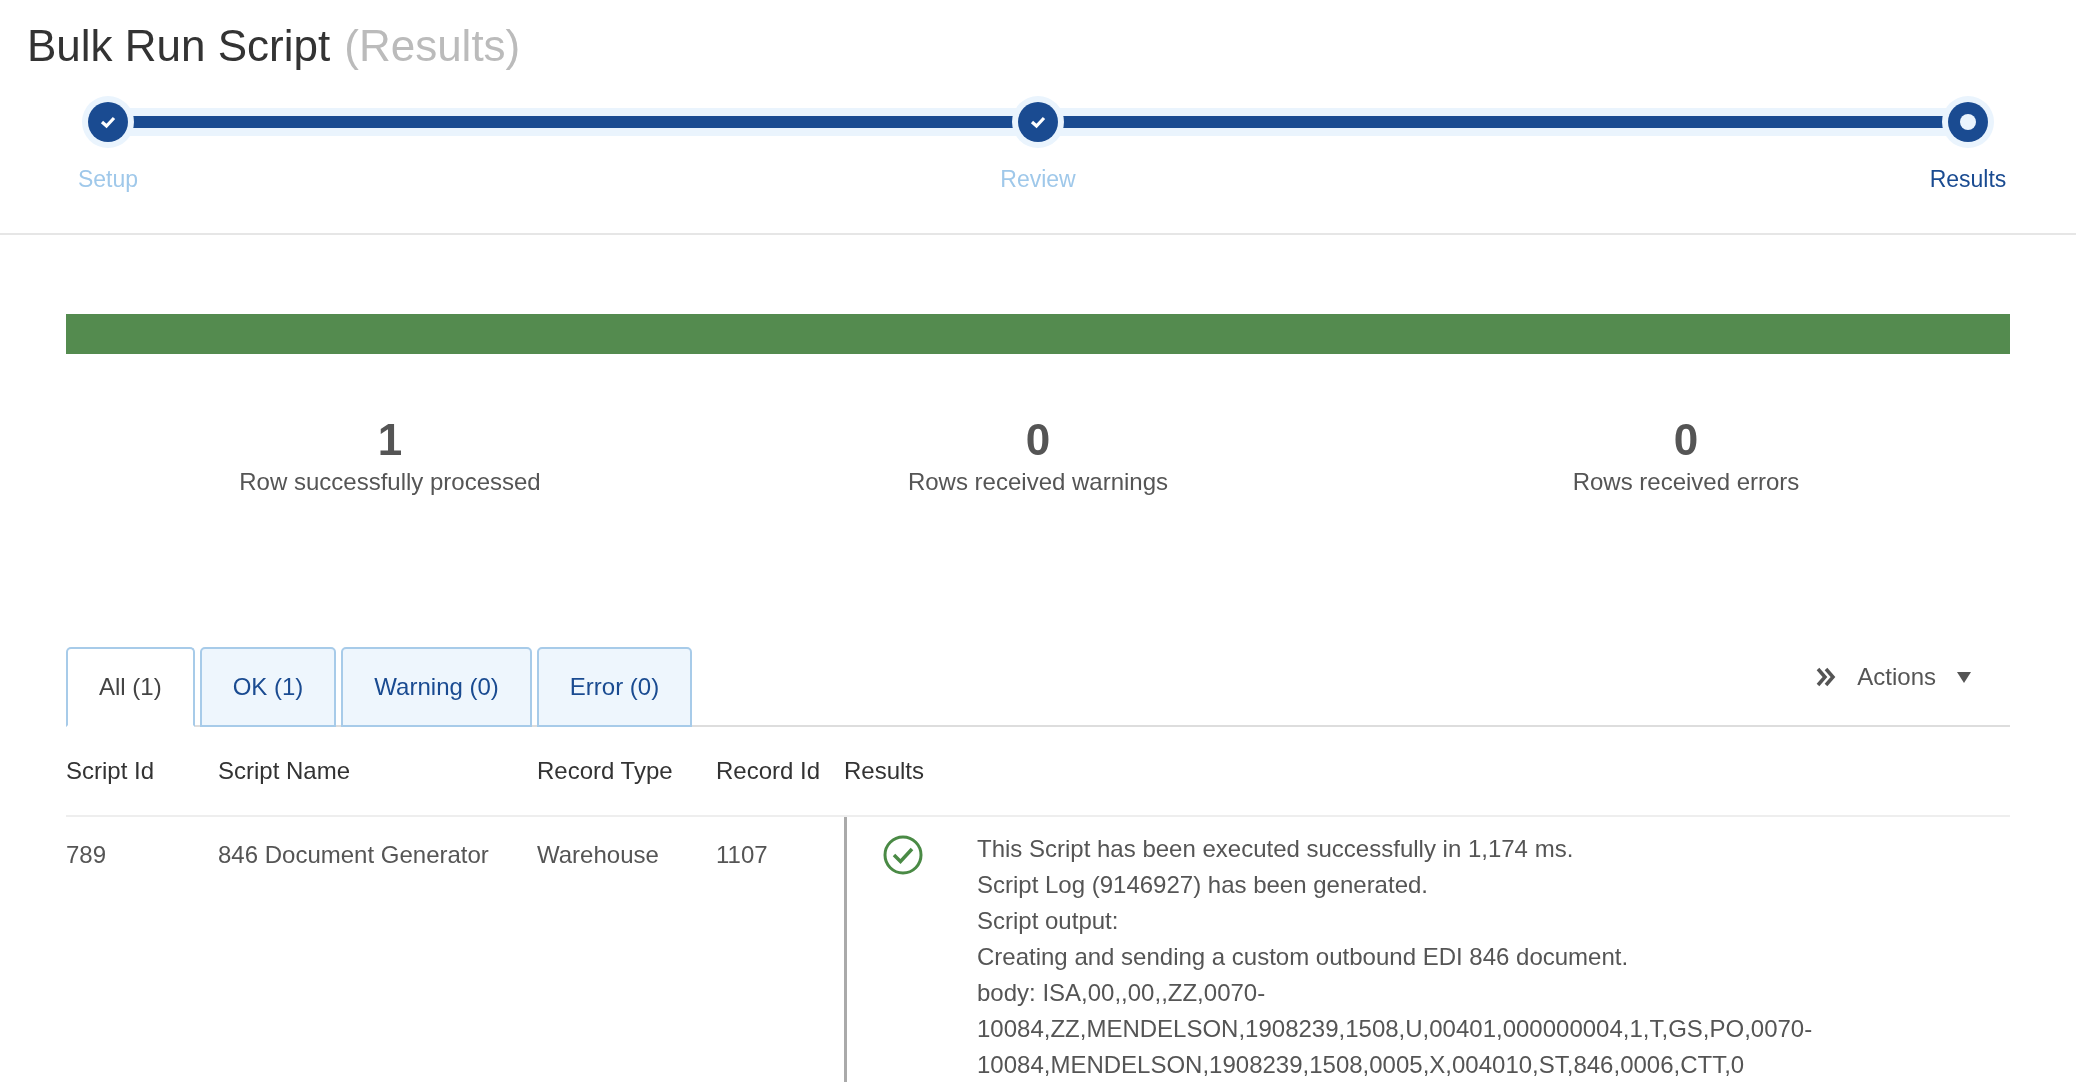  Describe the element at coordinates (1038, 482) in the screenshot. I see `stat-label: Rows received warnings` at that location.